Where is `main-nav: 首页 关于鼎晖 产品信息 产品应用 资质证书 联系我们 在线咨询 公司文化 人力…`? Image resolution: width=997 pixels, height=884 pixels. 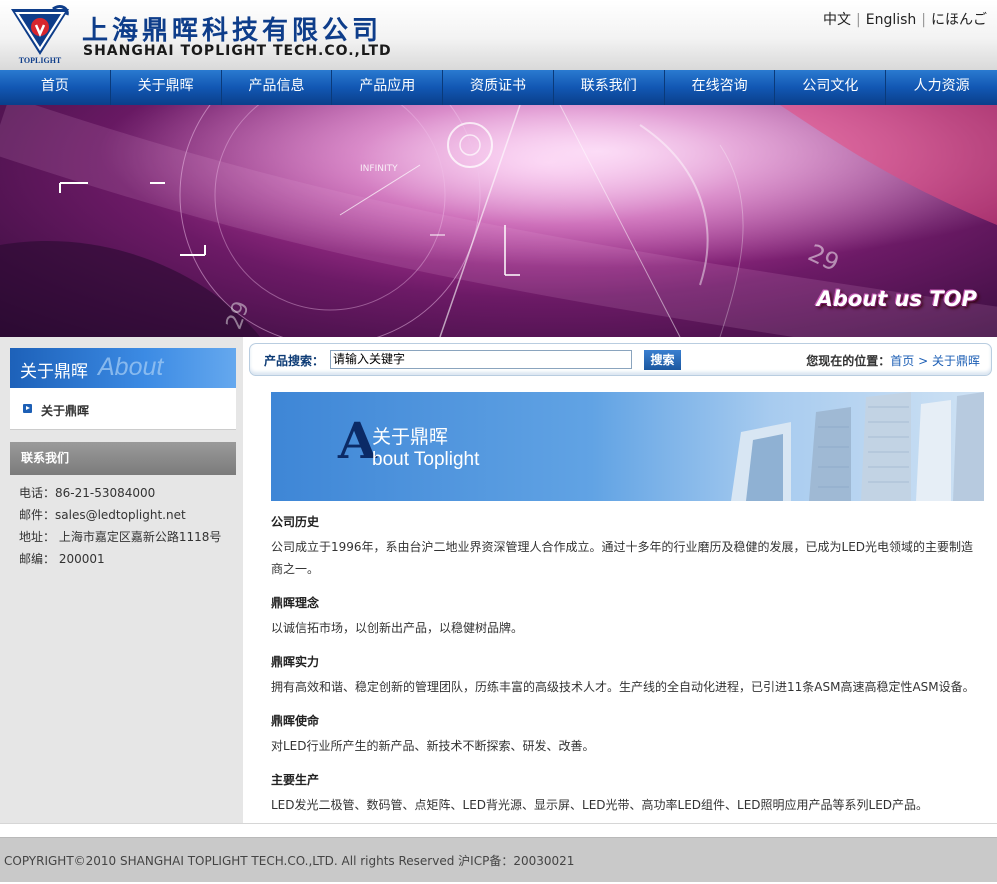
main-nav: 首页 关于鼎晖 产品信息 产品应用 资质证书 联系我们 在线咨询 公司文化 人力… is located at coordinates (498, 87).